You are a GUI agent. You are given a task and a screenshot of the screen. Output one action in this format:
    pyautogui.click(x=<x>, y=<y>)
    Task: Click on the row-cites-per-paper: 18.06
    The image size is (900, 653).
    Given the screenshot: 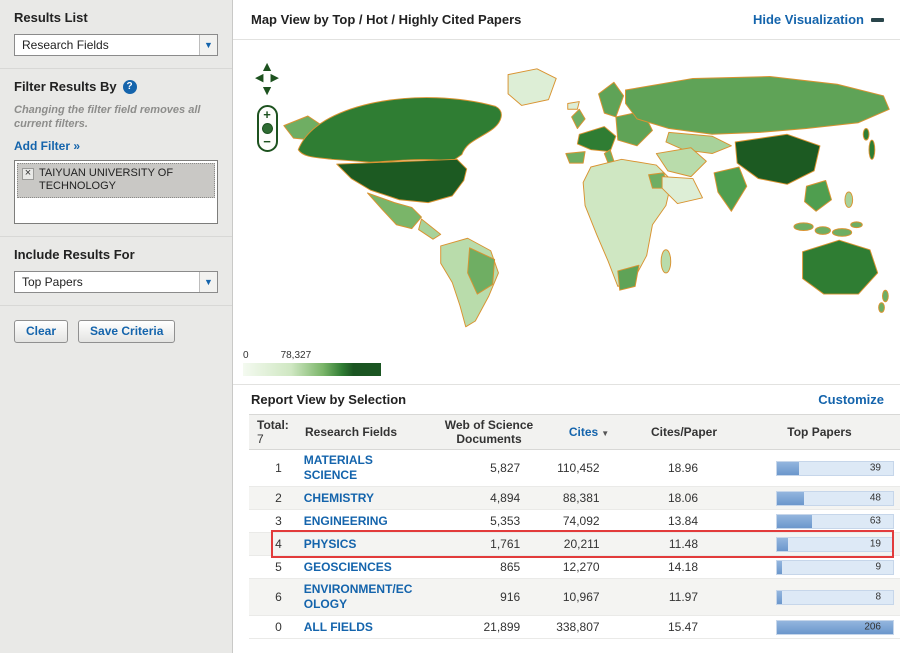 What is the action you would take?
    pyautogui.click(x=682, y=498)
    